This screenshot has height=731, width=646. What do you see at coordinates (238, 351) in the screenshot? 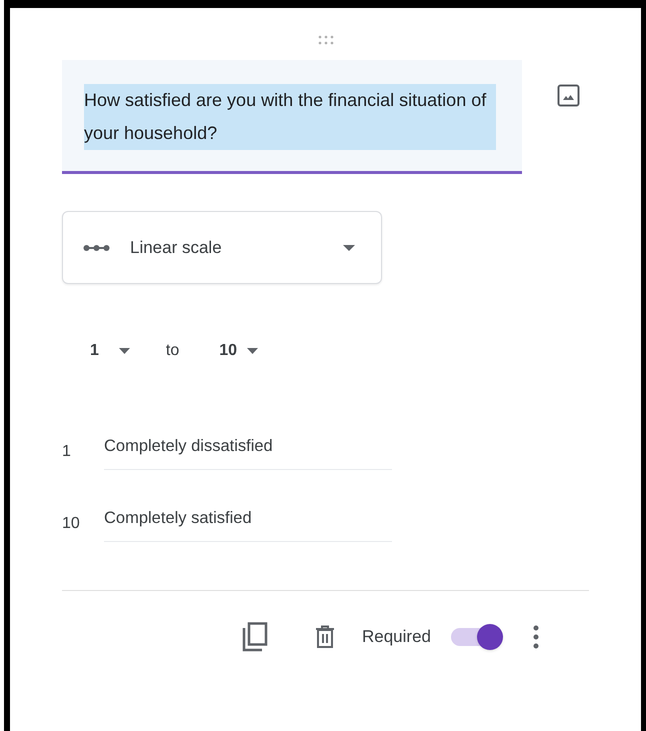
I see `scale-max-dropdown: 10` at bounding box center [238, 351].